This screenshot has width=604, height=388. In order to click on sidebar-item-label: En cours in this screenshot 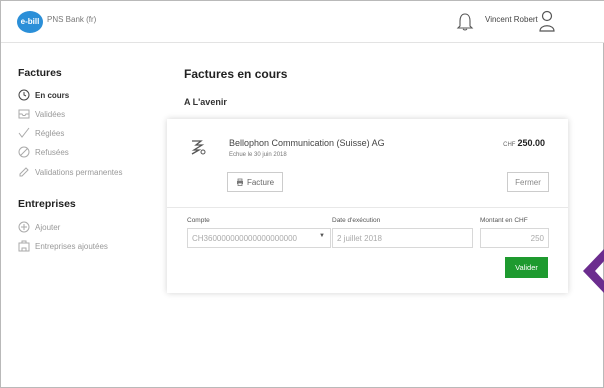, I will do `click(52, 95)`.